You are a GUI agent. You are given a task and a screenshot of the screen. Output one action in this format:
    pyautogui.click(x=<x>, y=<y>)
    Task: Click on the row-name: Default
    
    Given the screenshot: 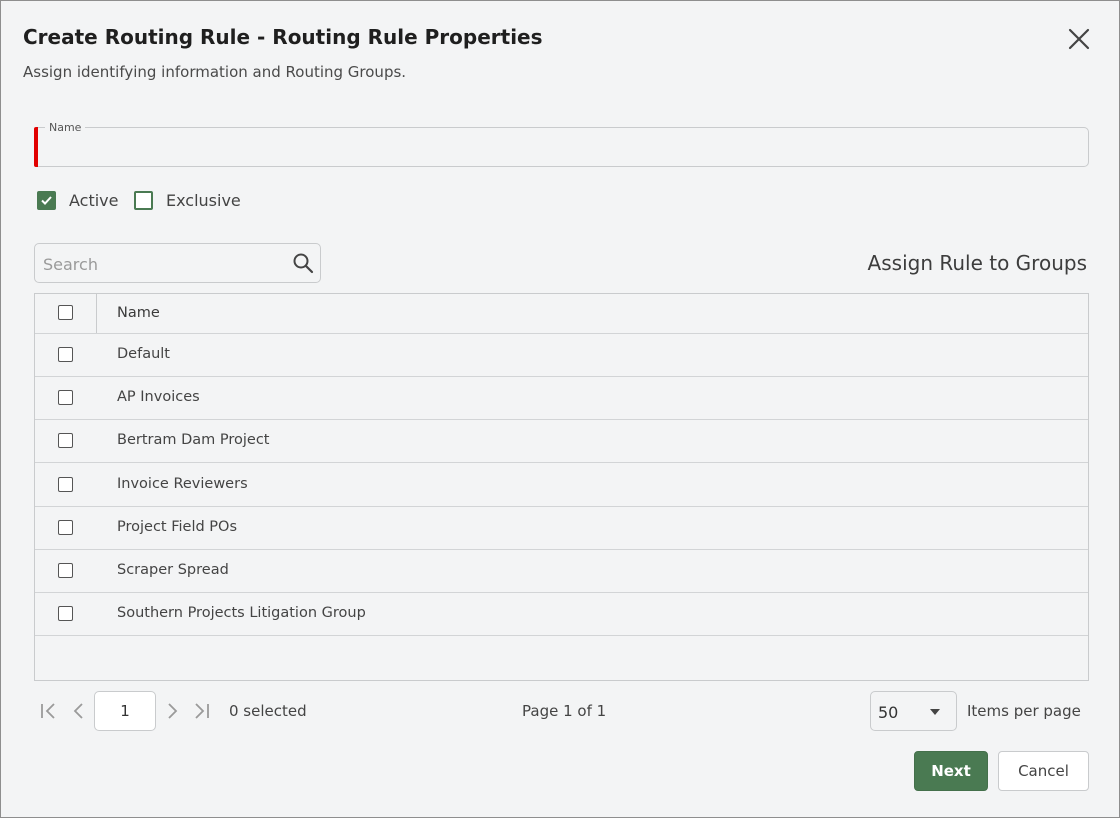 What is the action you would take?
    pyautogui.click(x=143, y=354)
    